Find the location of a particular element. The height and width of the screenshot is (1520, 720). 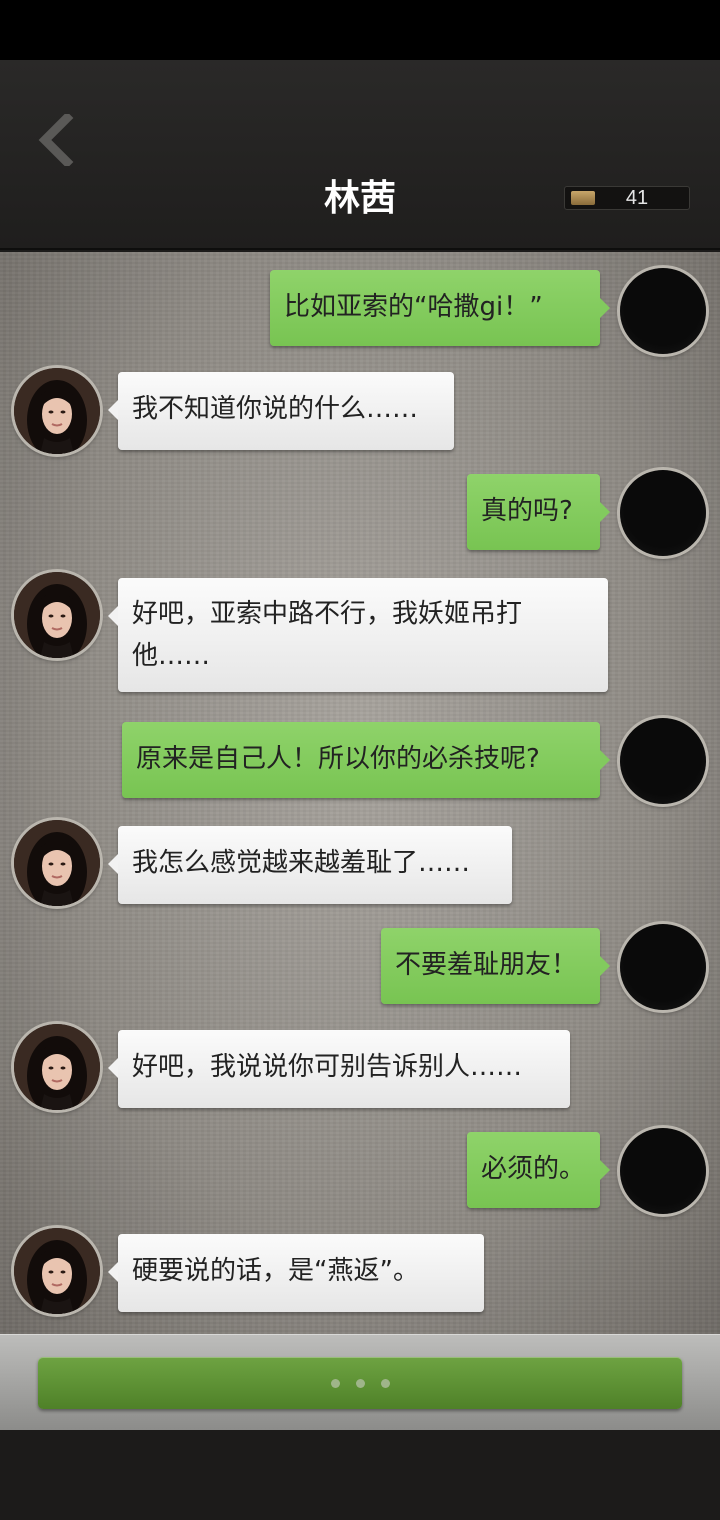

message-bubble-sent: 必须的。 is located at coordinates (538, 1170).